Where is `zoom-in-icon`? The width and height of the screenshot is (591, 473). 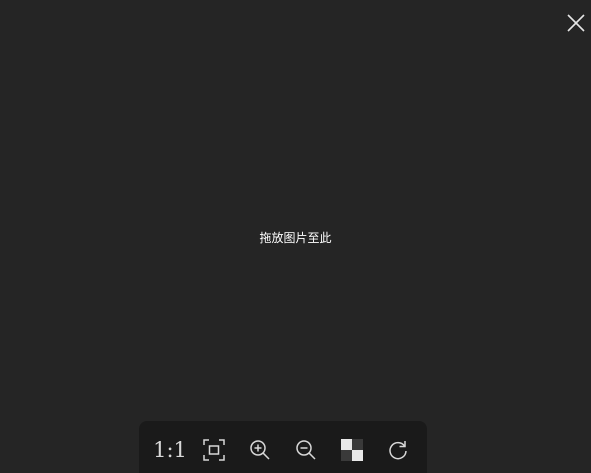
zoom-in-icon is located at coordinates (260, 450).